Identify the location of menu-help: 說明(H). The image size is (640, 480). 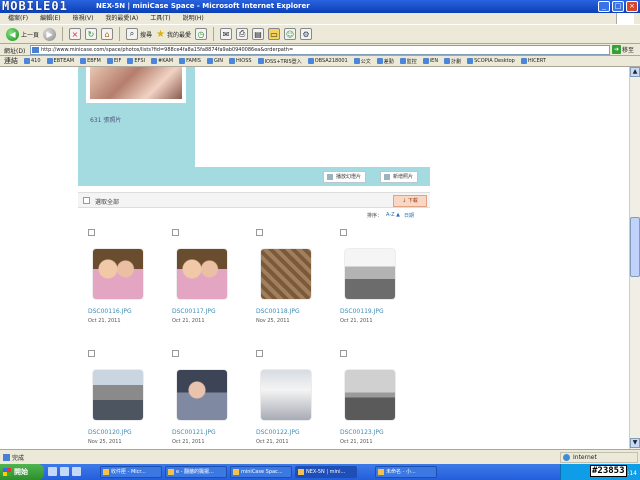
(193, 18).